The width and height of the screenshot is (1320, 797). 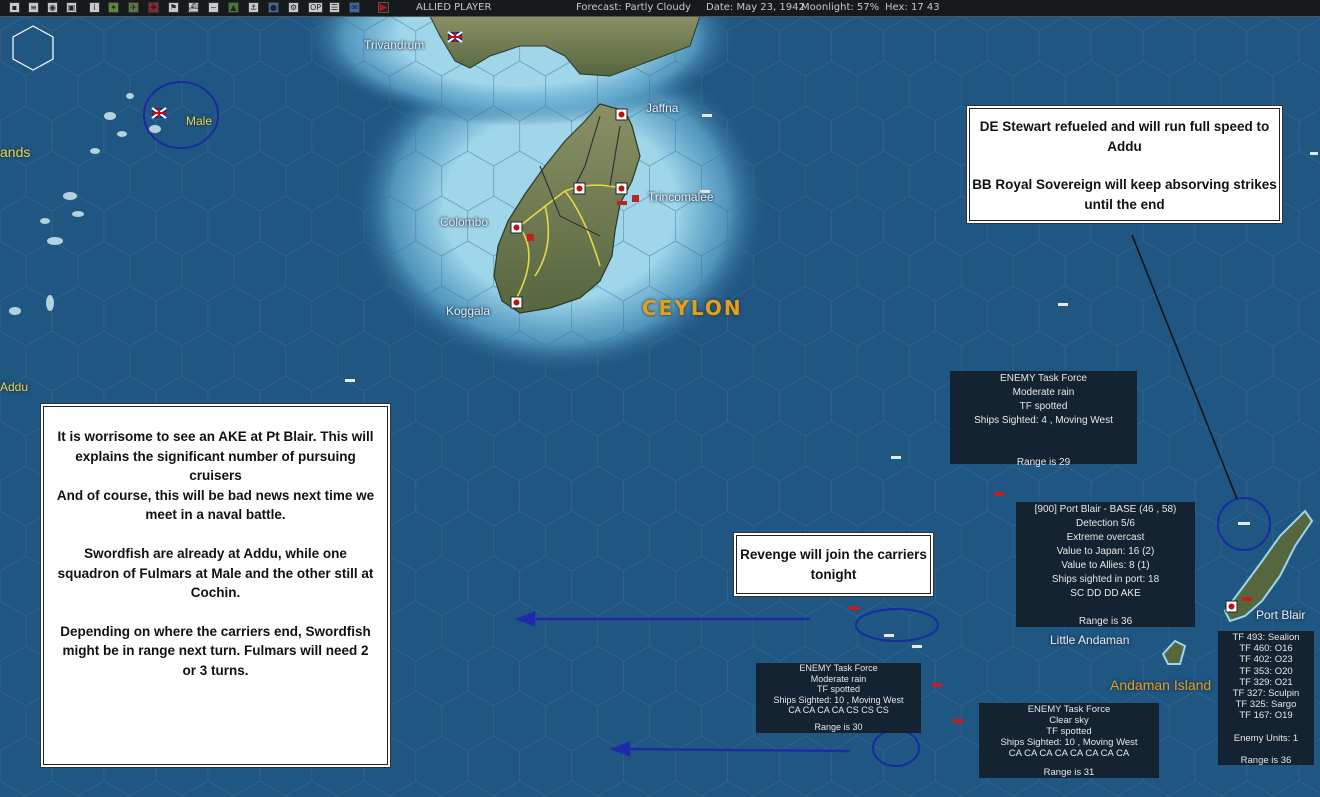 I want to click on submarine-icon: ~, so click(x=213, y=7).